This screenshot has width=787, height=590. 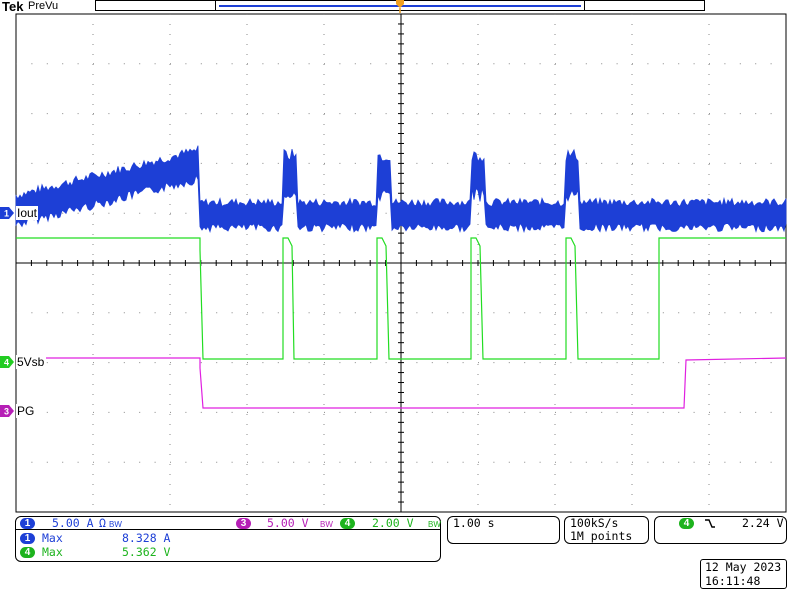 I want to click on ch3-waveform, so click(x=416, y=383).